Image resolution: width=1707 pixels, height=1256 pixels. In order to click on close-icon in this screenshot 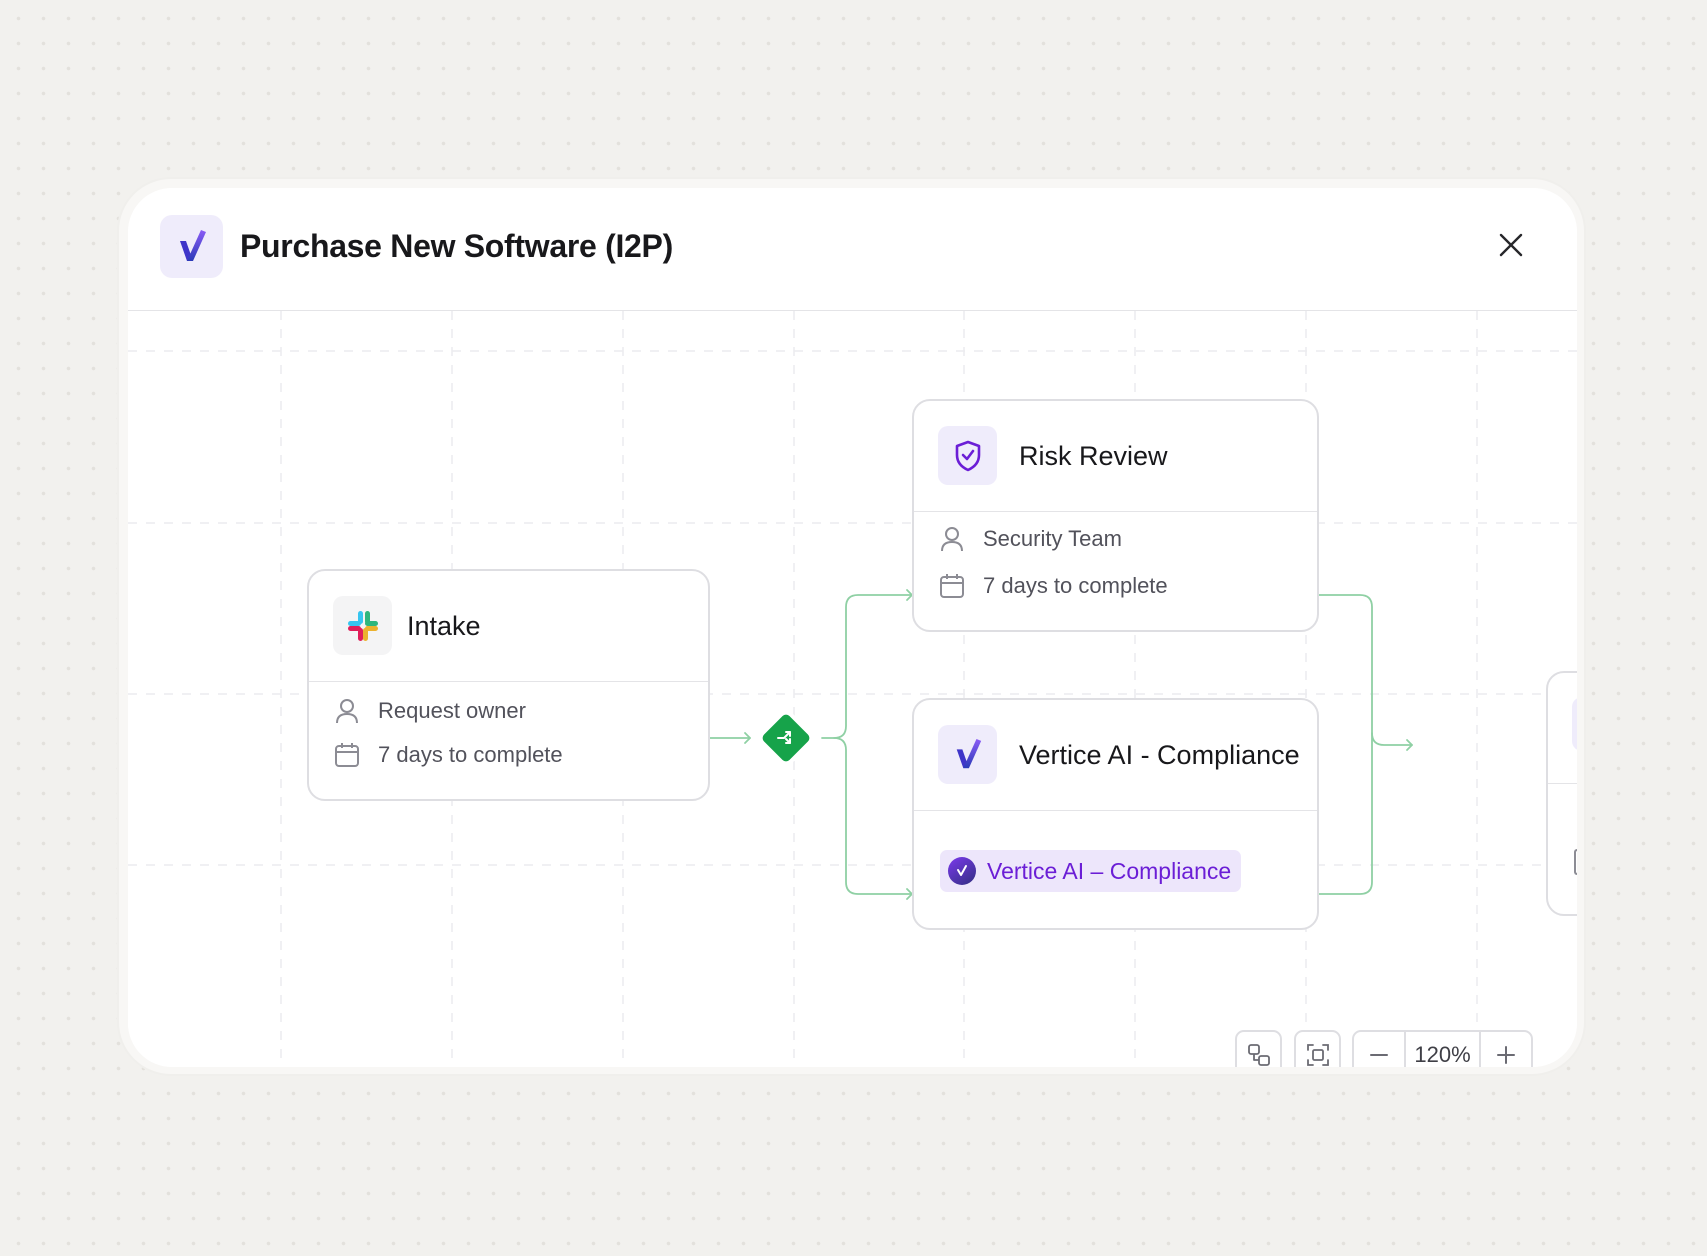, I will do `click(1511, 245)`.